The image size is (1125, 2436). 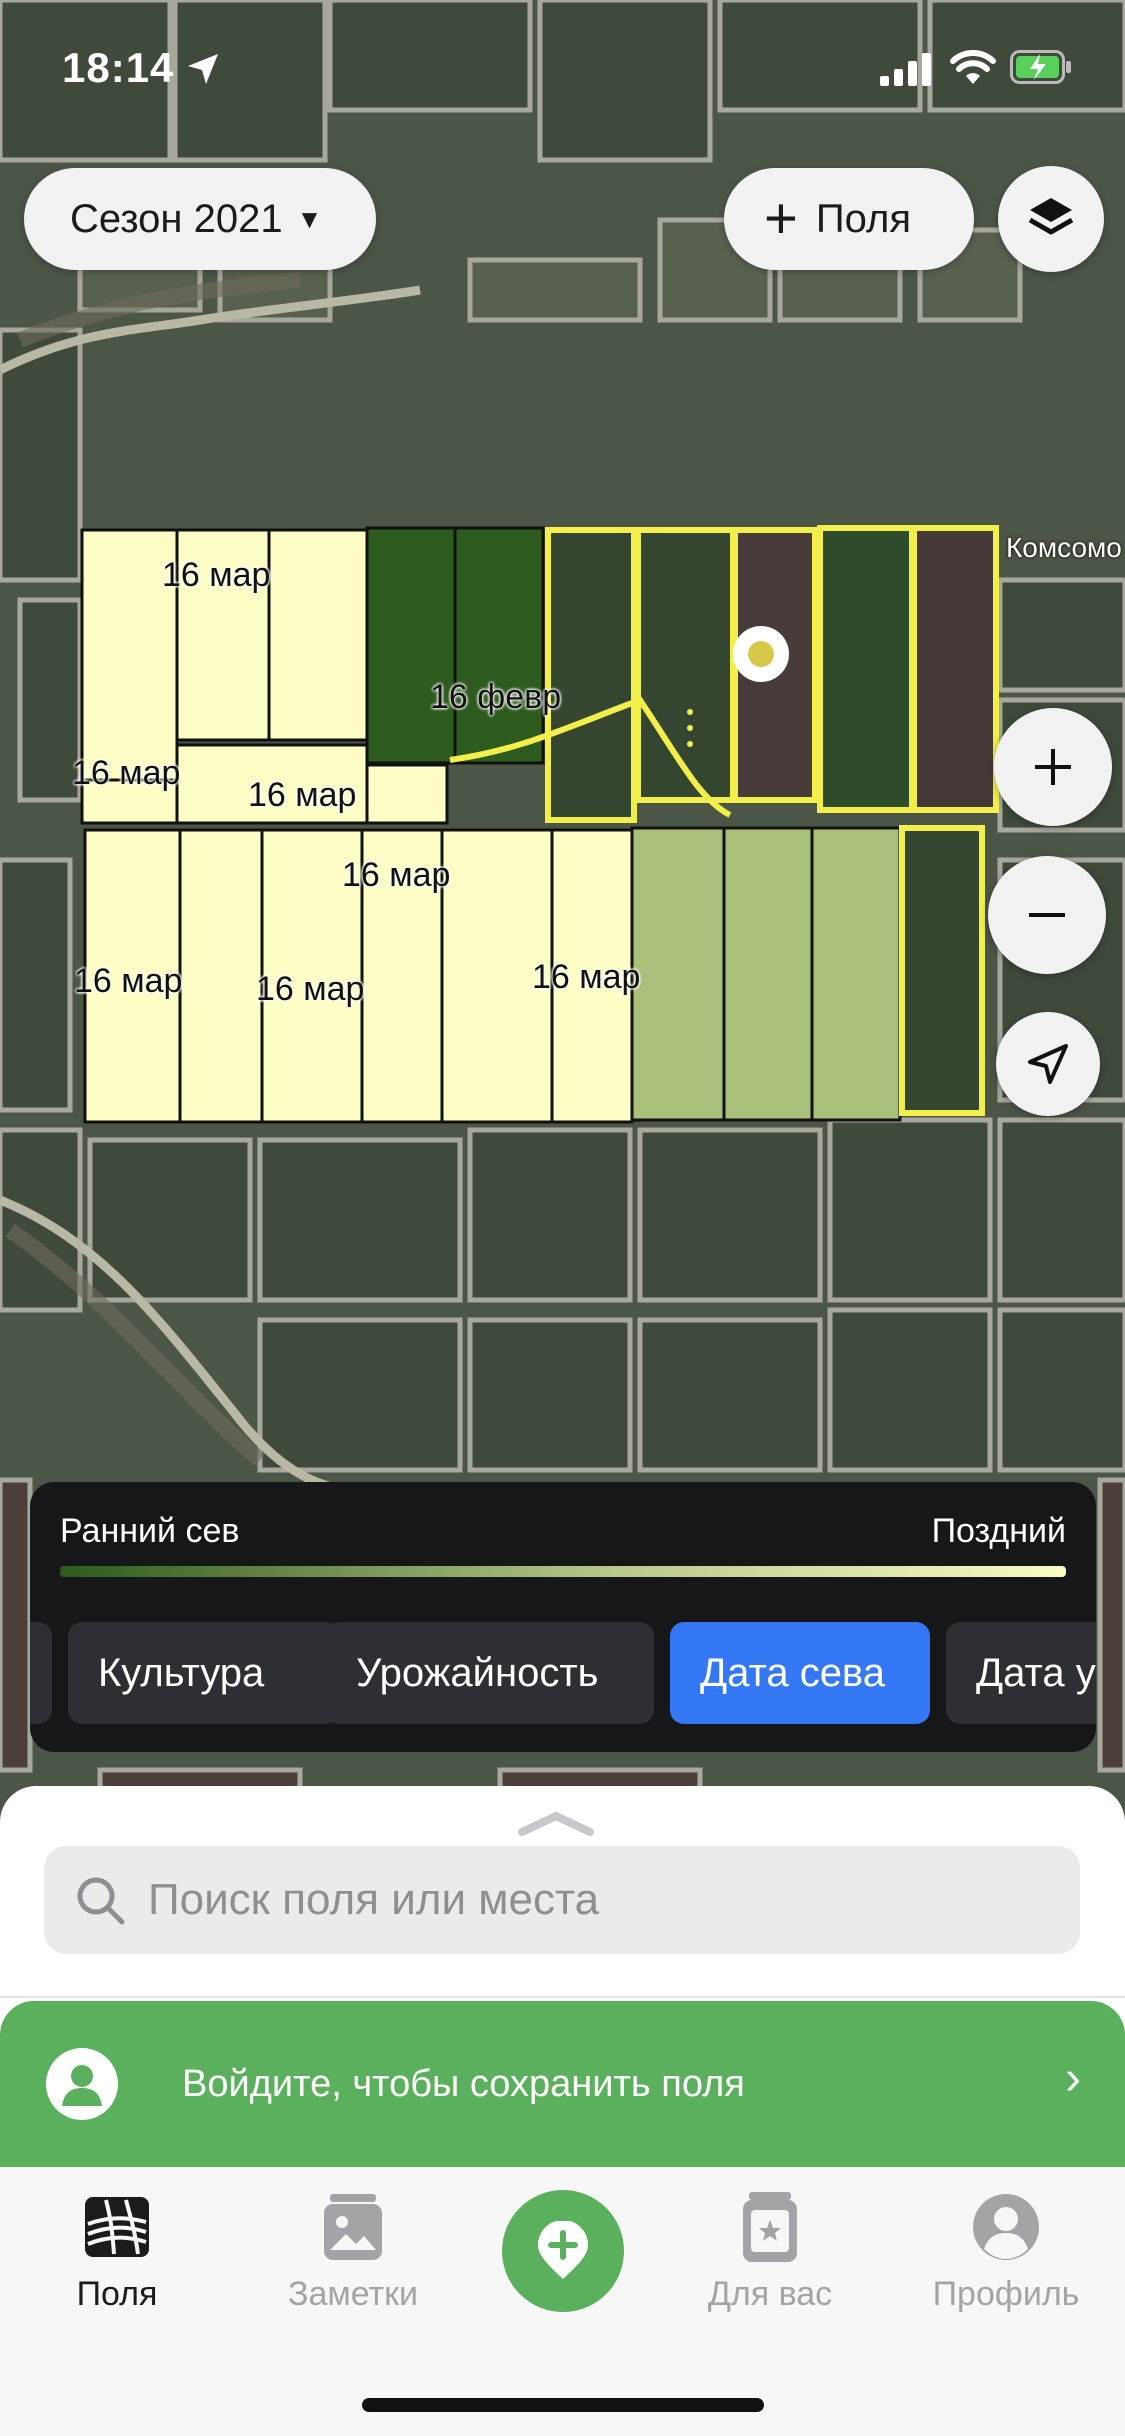 I want to click on add-note-button, so click(x=563, y=2251).